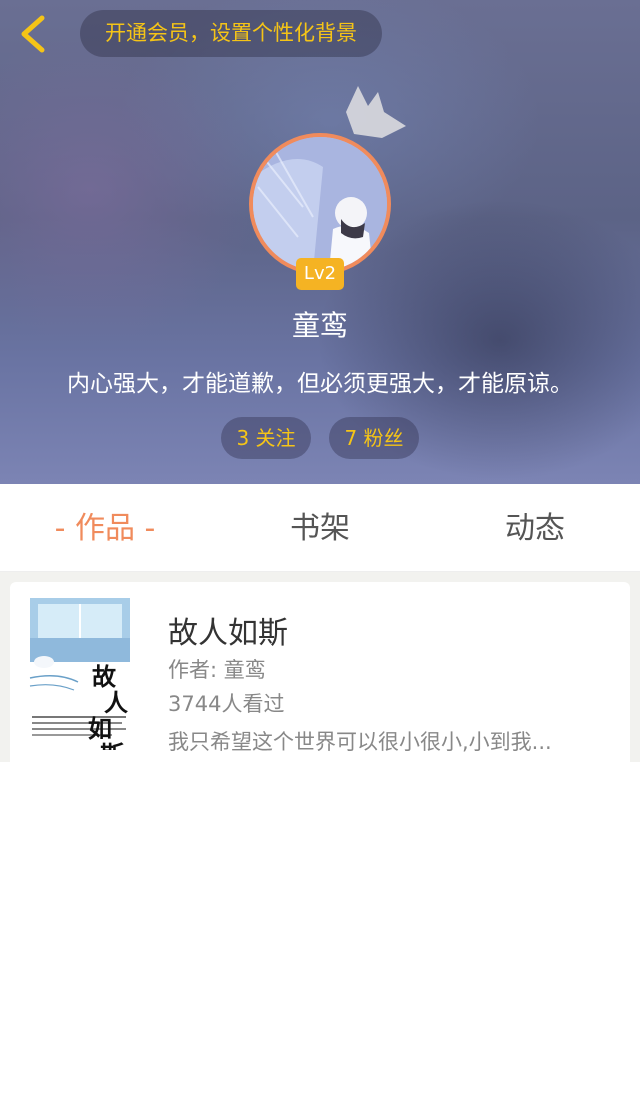 This screenshot has height=1103, width=640. I want to click on crown-icon, so click(376, 112).